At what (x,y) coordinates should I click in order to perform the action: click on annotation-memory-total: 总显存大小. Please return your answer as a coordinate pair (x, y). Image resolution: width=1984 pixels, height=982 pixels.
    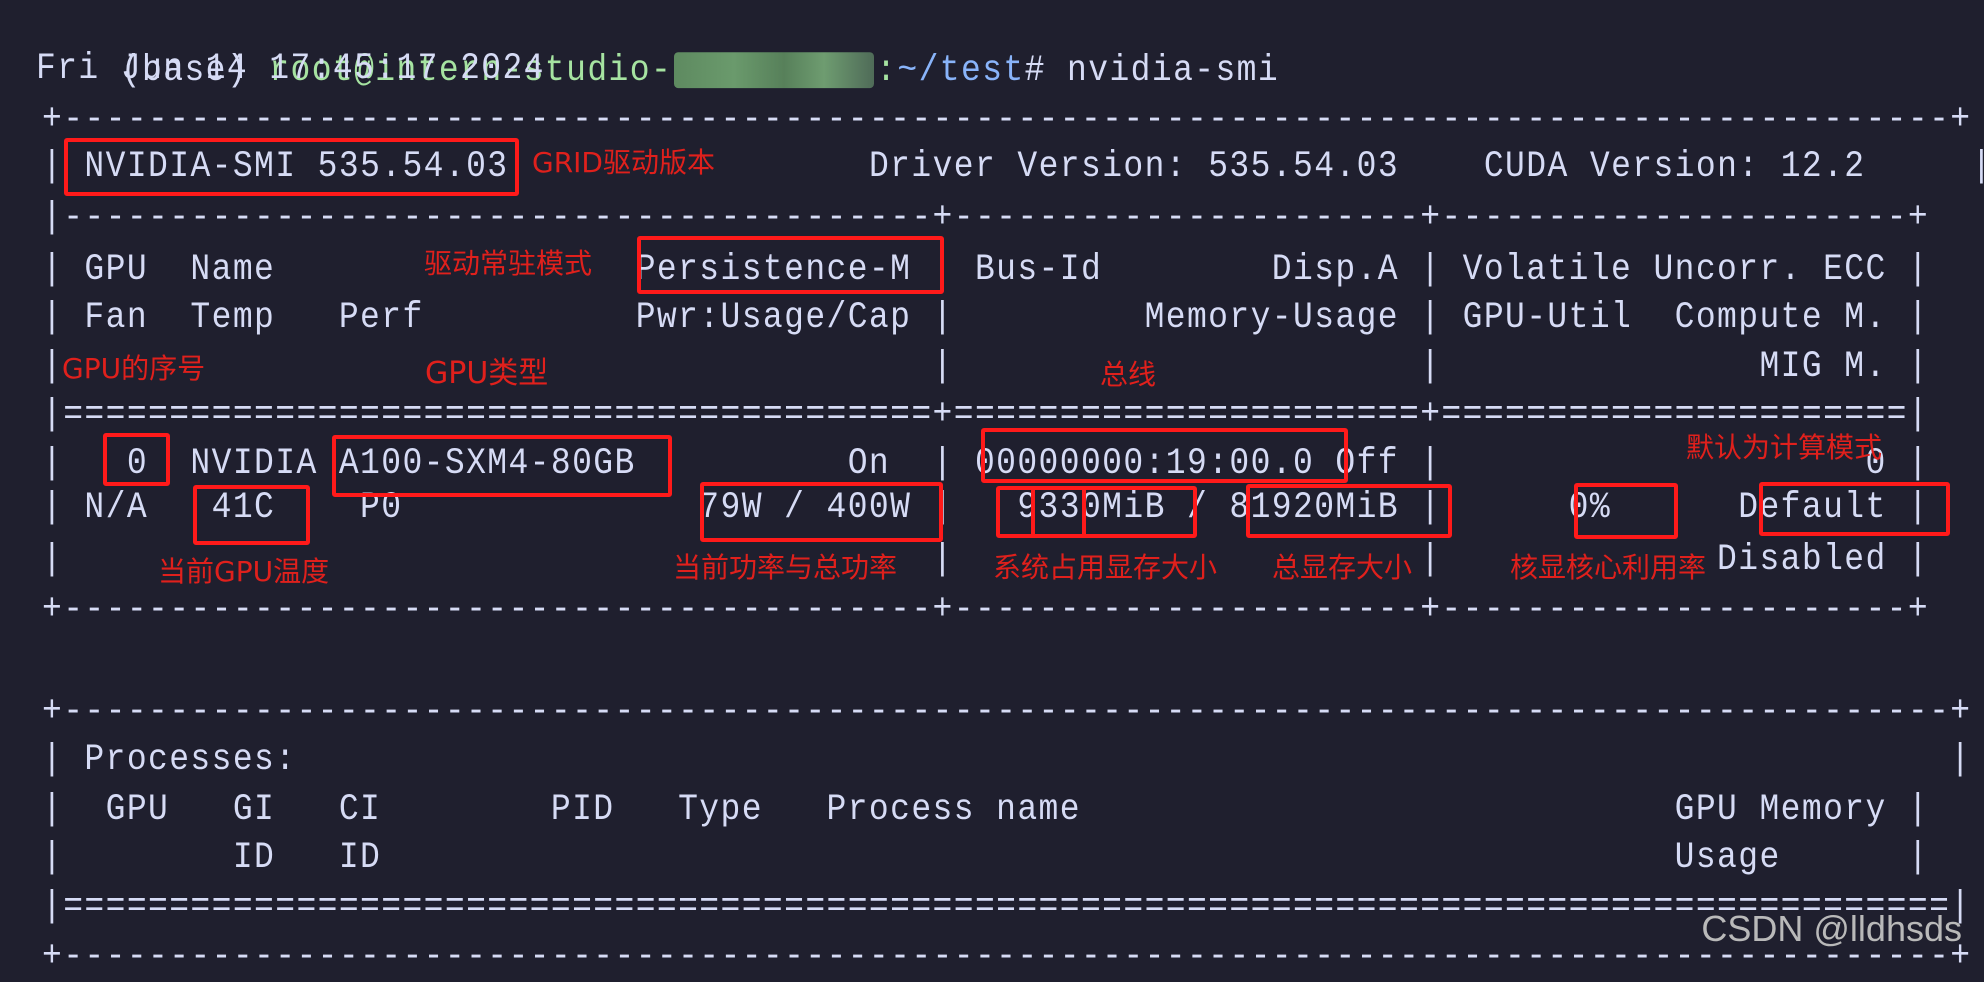
    Looking at the image, I should click on (1342, 567).